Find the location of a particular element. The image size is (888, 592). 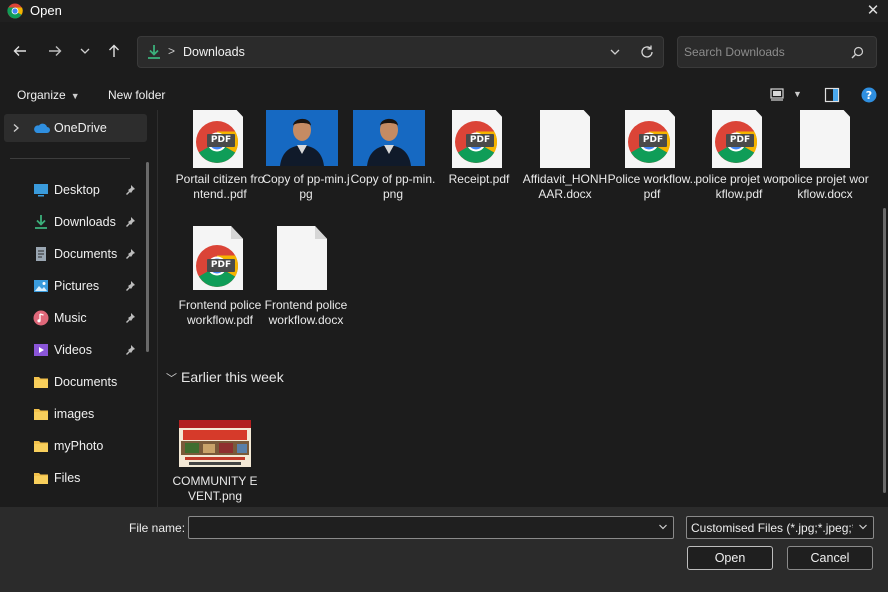

file-name: Copy of pp-min.jpg is located at coordinates (306, 186).